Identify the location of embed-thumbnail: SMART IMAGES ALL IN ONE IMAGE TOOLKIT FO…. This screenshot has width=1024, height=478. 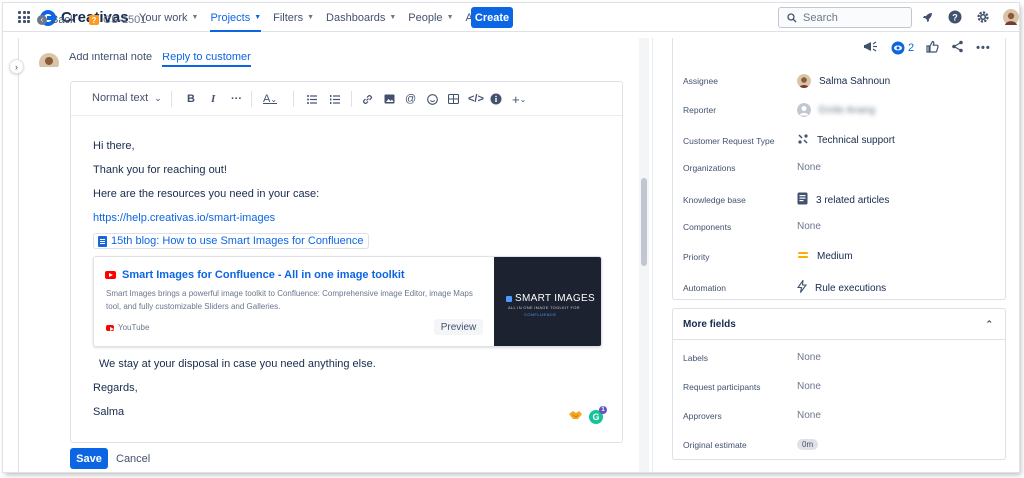
(547, 301).